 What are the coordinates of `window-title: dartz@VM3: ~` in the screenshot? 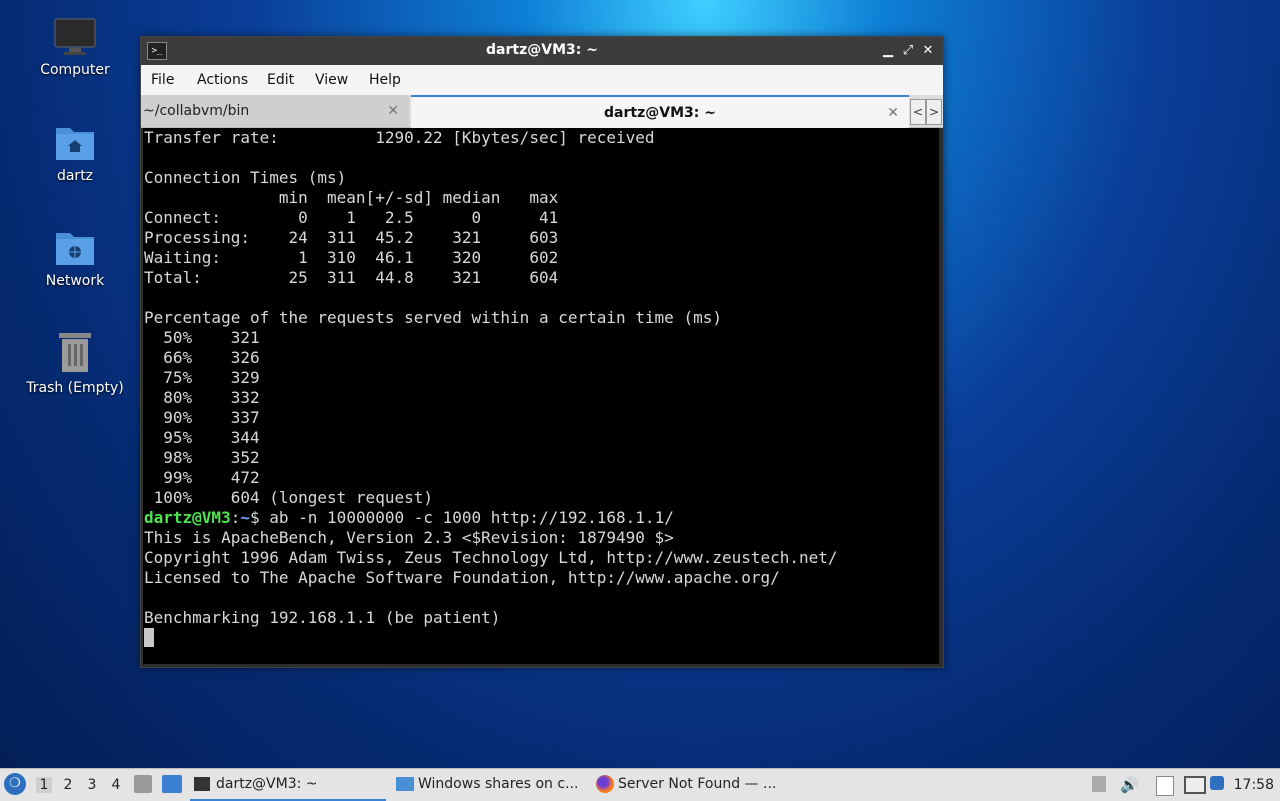 It's located at (542, 50).